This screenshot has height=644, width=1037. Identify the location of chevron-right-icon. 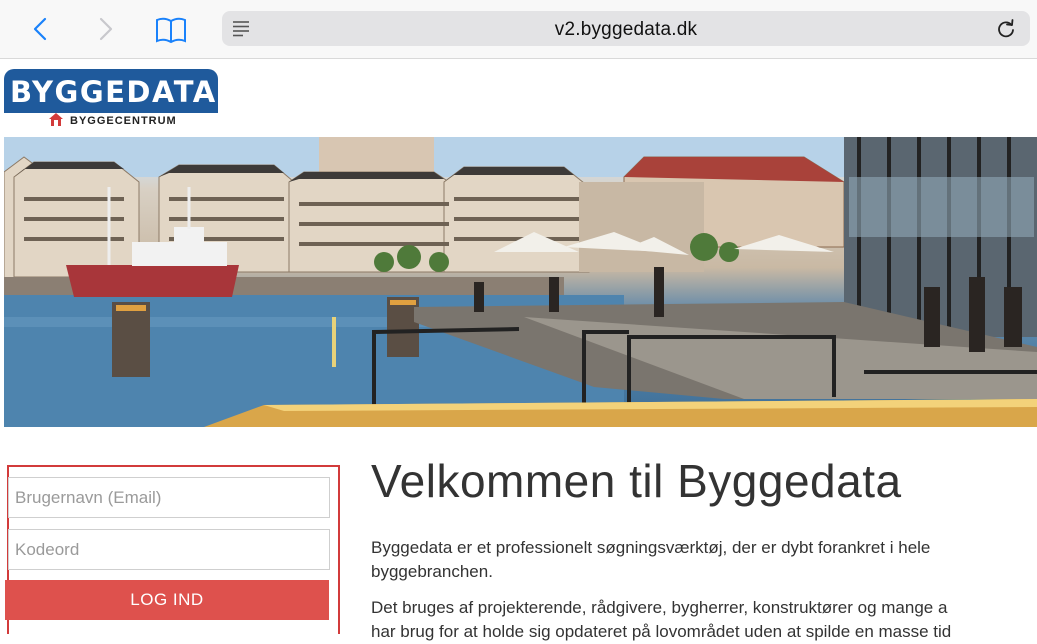
(106, 29).